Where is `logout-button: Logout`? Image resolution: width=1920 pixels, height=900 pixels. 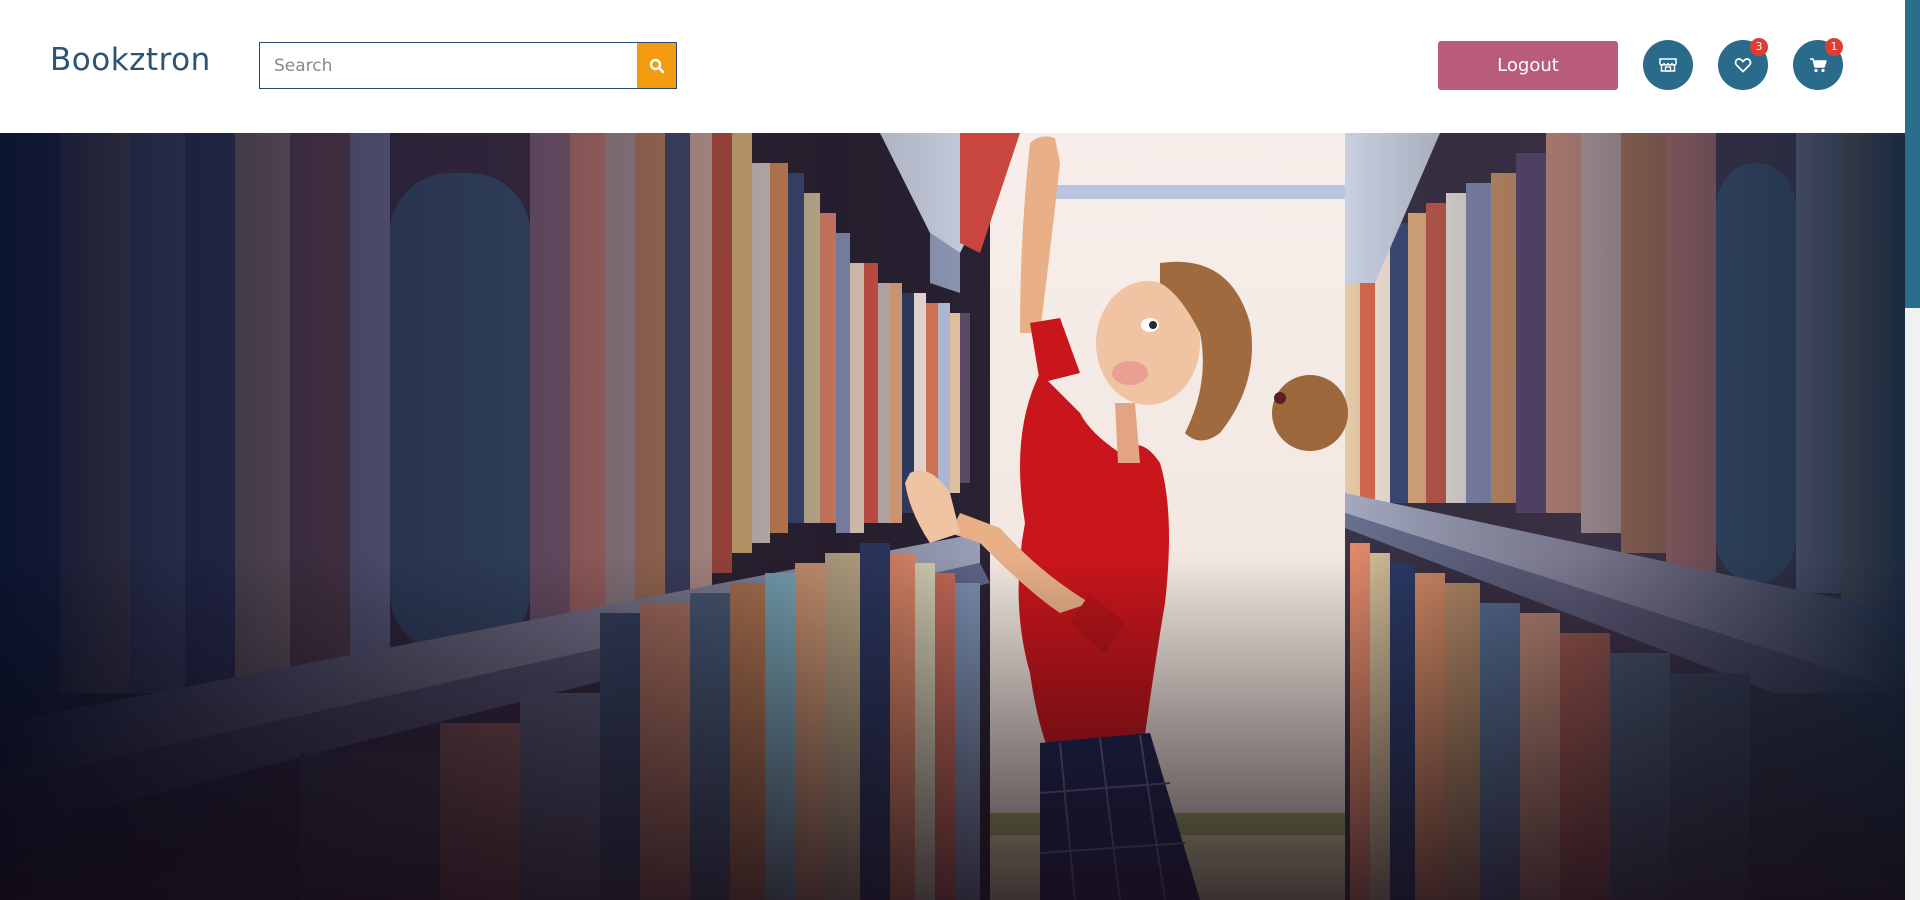
logout-button: Logout is located at coordinates (1528, 65).